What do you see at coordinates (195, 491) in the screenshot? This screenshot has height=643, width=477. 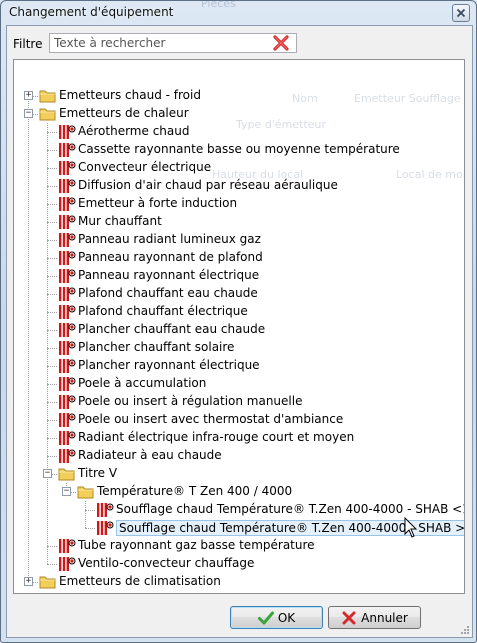 I see `tree-node-label: Température® T Zen 400 / 4000` at bounding box center [195, 491].